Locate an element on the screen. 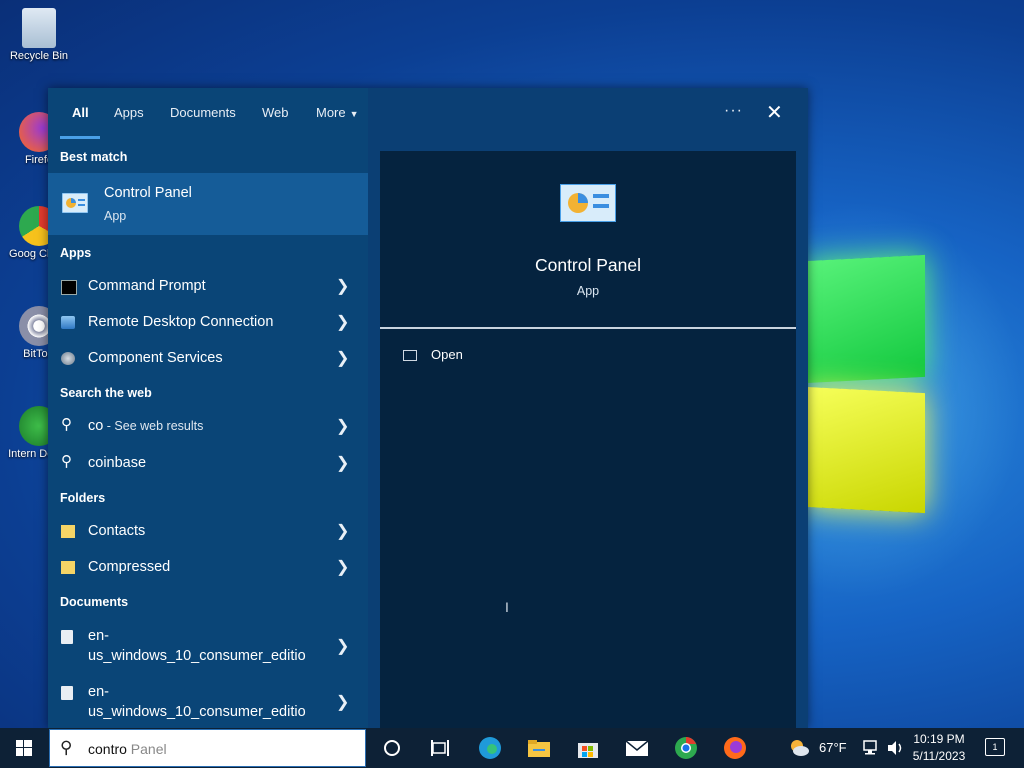 Image resolution: width=1024 pixels, height=768 pixels. result-label: Remote Desktop Connection is located at coordinates (181, 322).